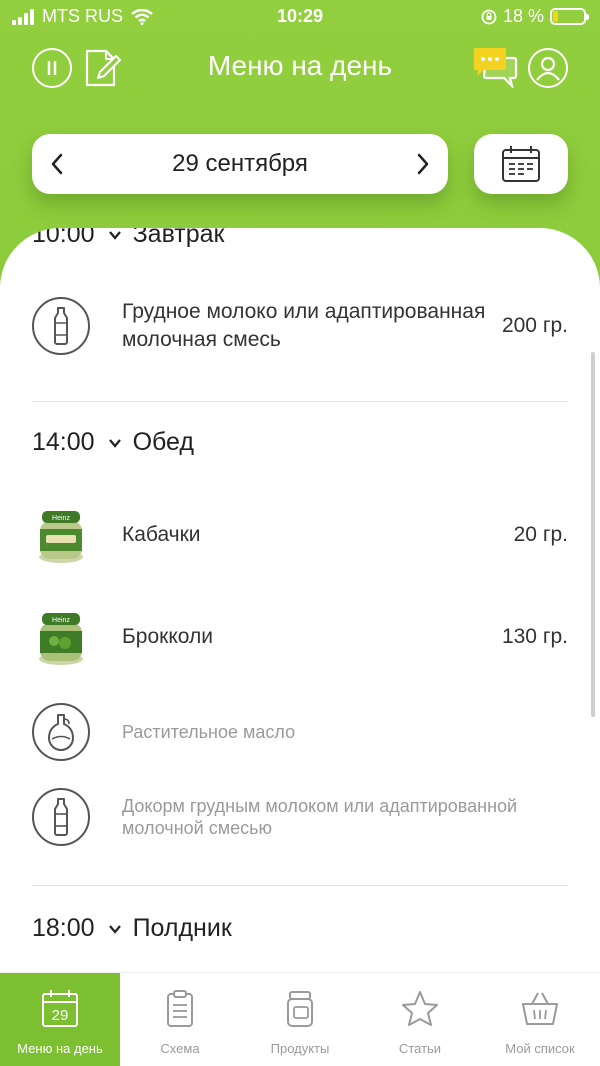  I want to click on profile-button, so click(548, 68).